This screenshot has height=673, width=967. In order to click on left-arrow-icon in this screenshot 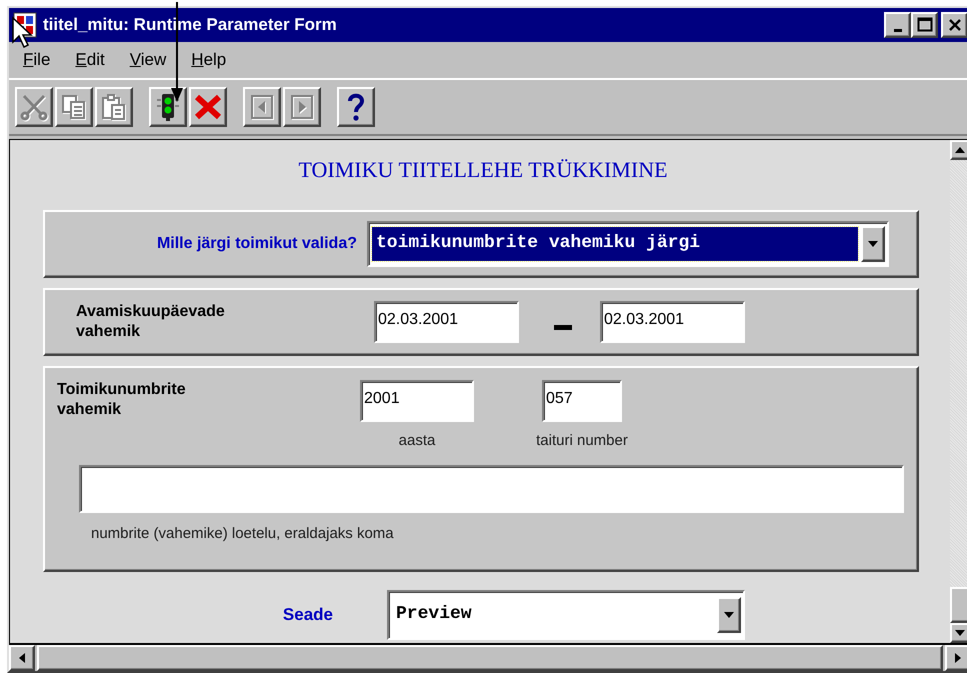, I will do `click(22, 658)`.